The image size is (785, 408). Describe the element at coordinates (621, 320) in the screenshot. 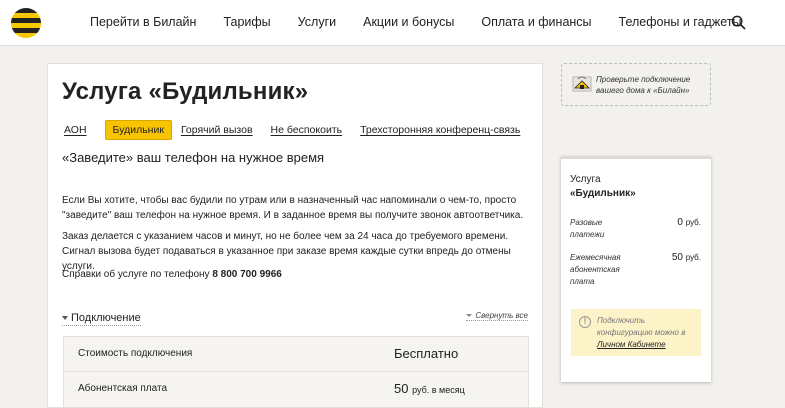

I see `note-line: Подключить` at that location.